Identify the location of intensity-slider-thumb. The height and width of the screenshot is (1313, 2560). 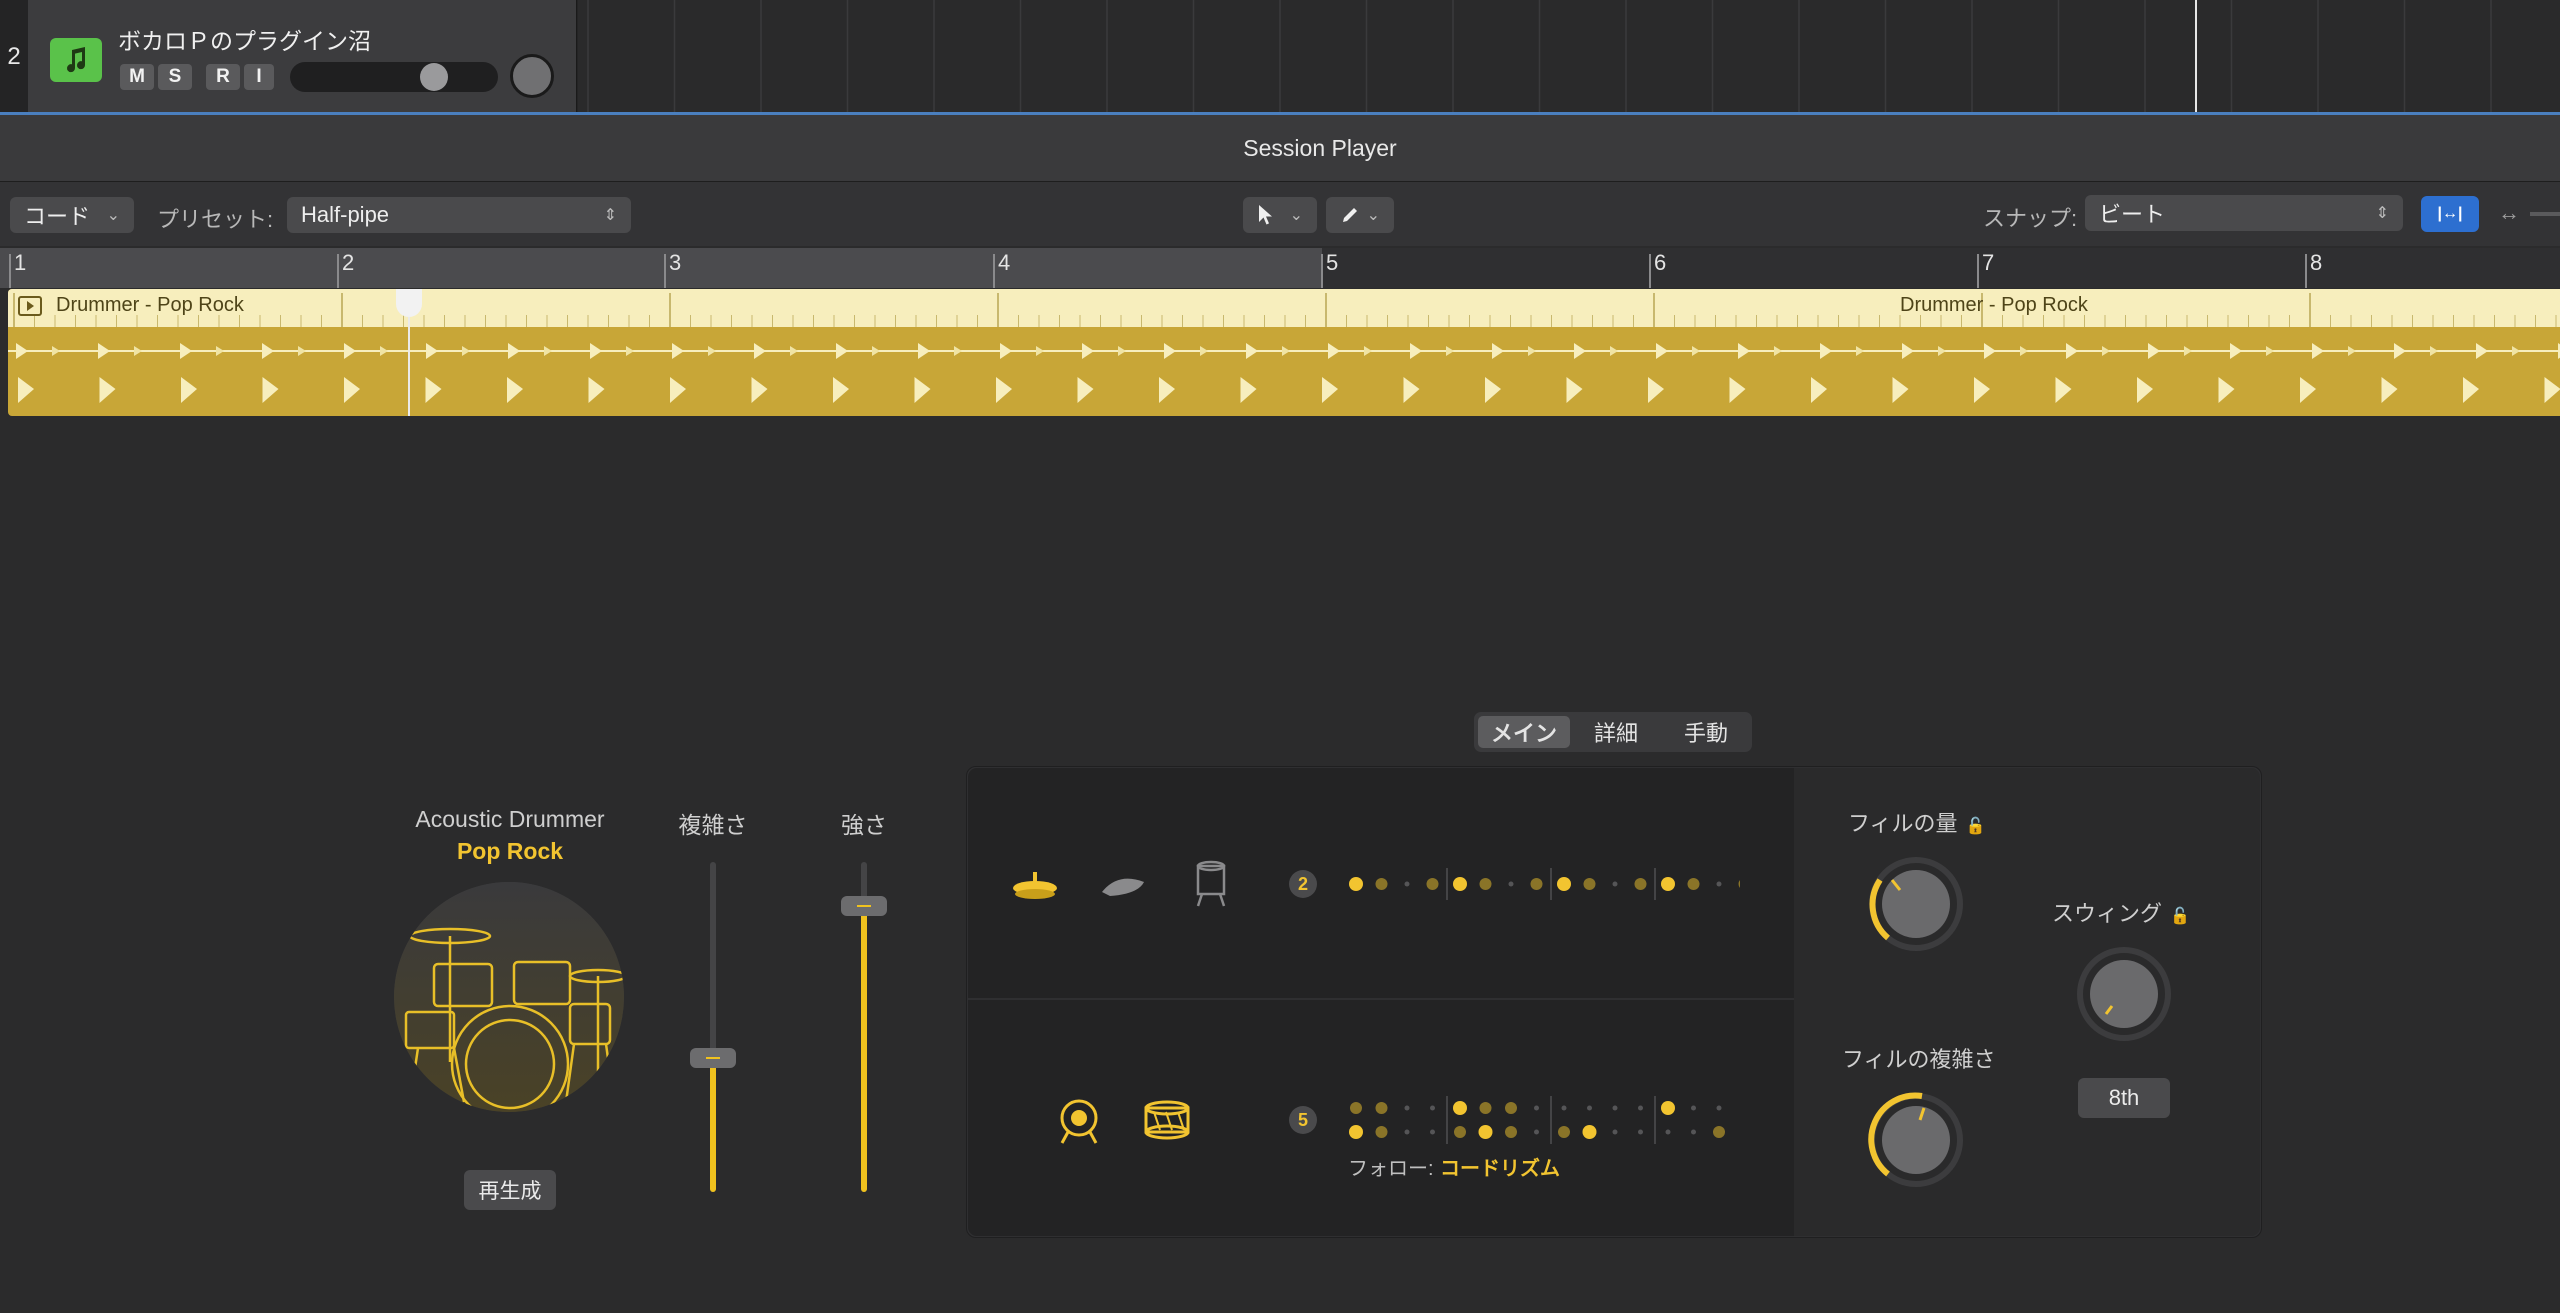
(864, 906).